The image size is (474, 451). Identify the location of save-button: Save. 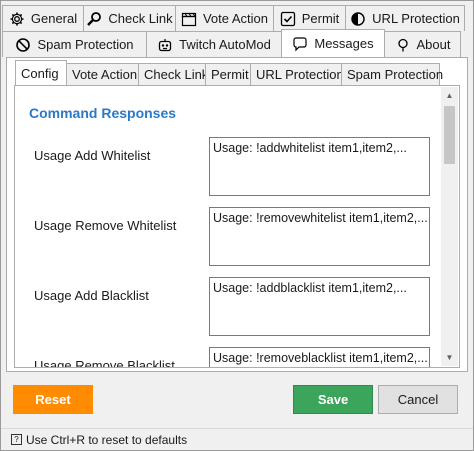
(333, 399).